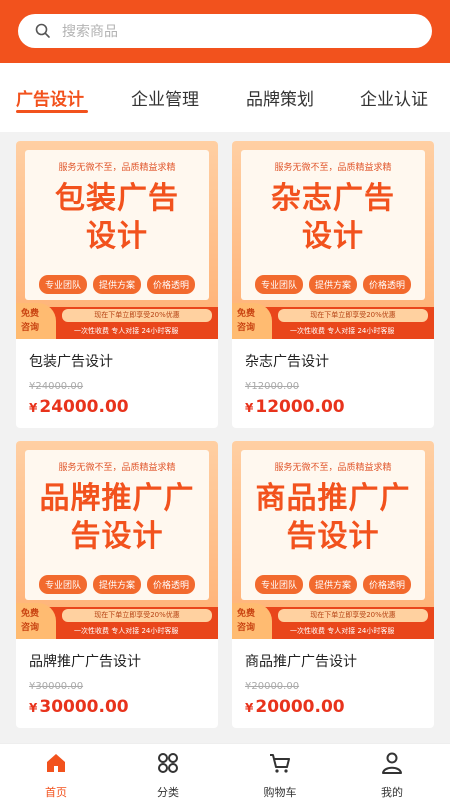  I want to click on search-input: 搜索商品, so click(225, 31).